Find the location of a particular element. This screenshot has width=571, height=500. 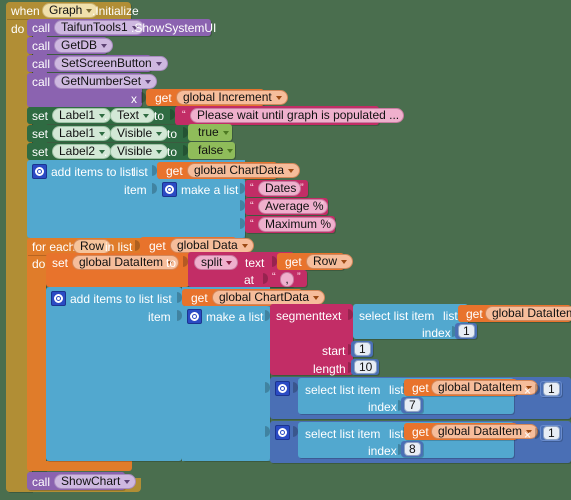

logic-value-label: false is located at coordinates (211, 150).